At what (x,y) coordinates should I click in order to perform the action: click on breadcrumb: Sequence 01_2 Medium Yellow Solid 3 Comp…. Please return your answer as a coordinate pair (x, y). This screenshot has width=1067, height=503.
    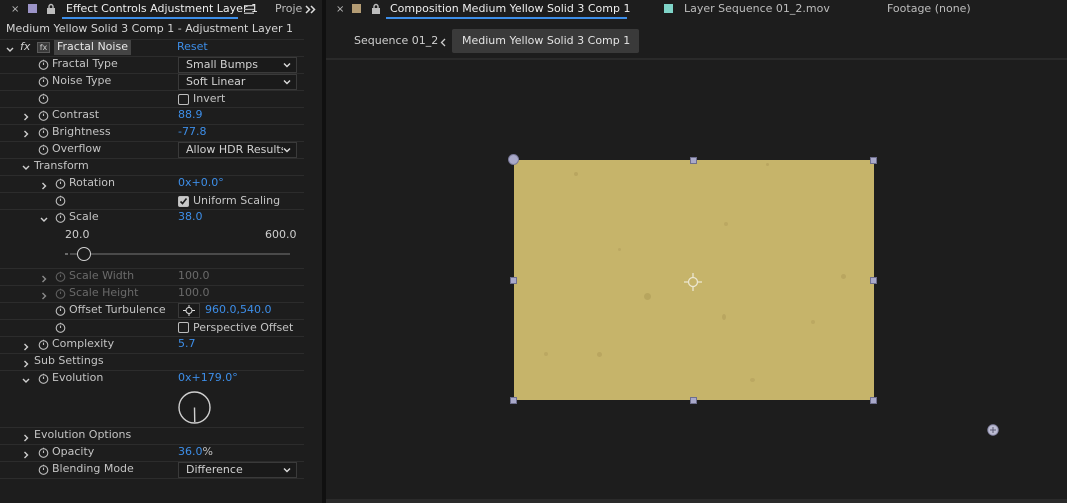
    Looking at the image, I should click on (696, 39).